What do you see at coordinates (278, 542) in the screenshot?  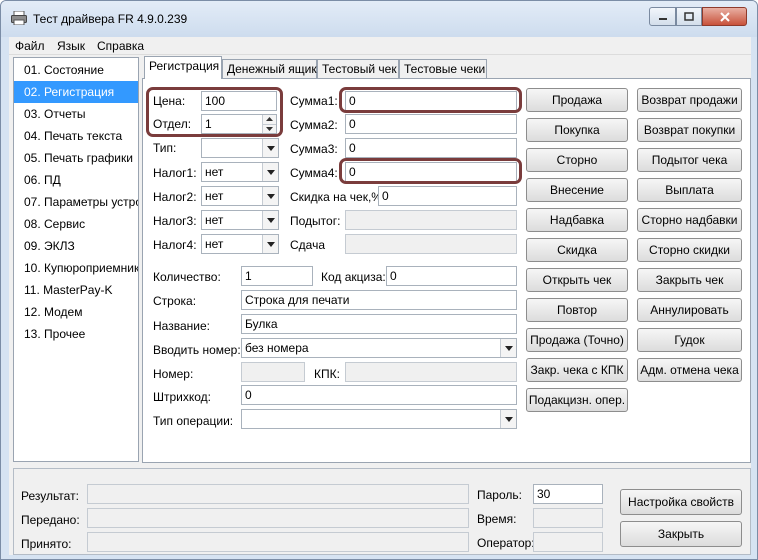 I see `received-field` at bounding box center [278, 542].